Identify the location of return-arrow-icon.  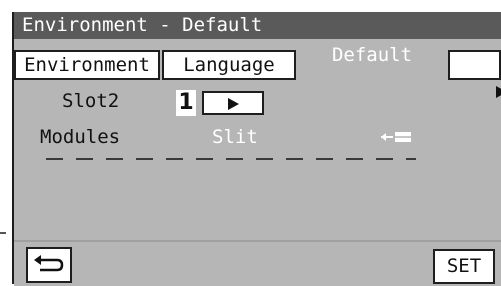
(49, 263).